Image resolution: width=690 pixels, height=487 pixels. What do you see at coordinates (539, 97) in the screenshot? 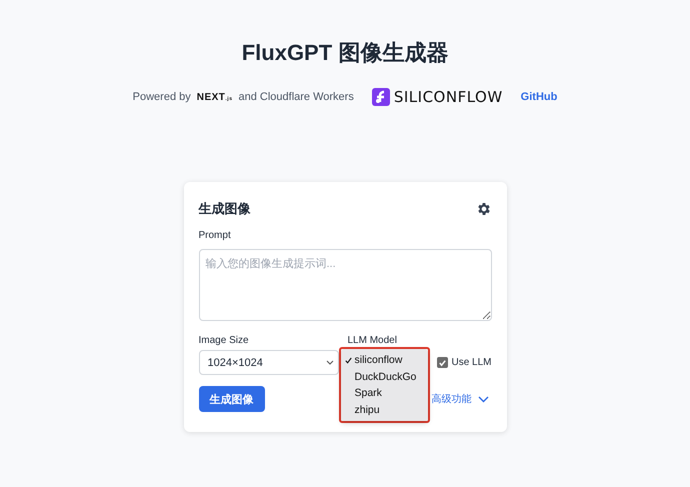
I see `github-link: GitHub` at bounding box center [539, 97].